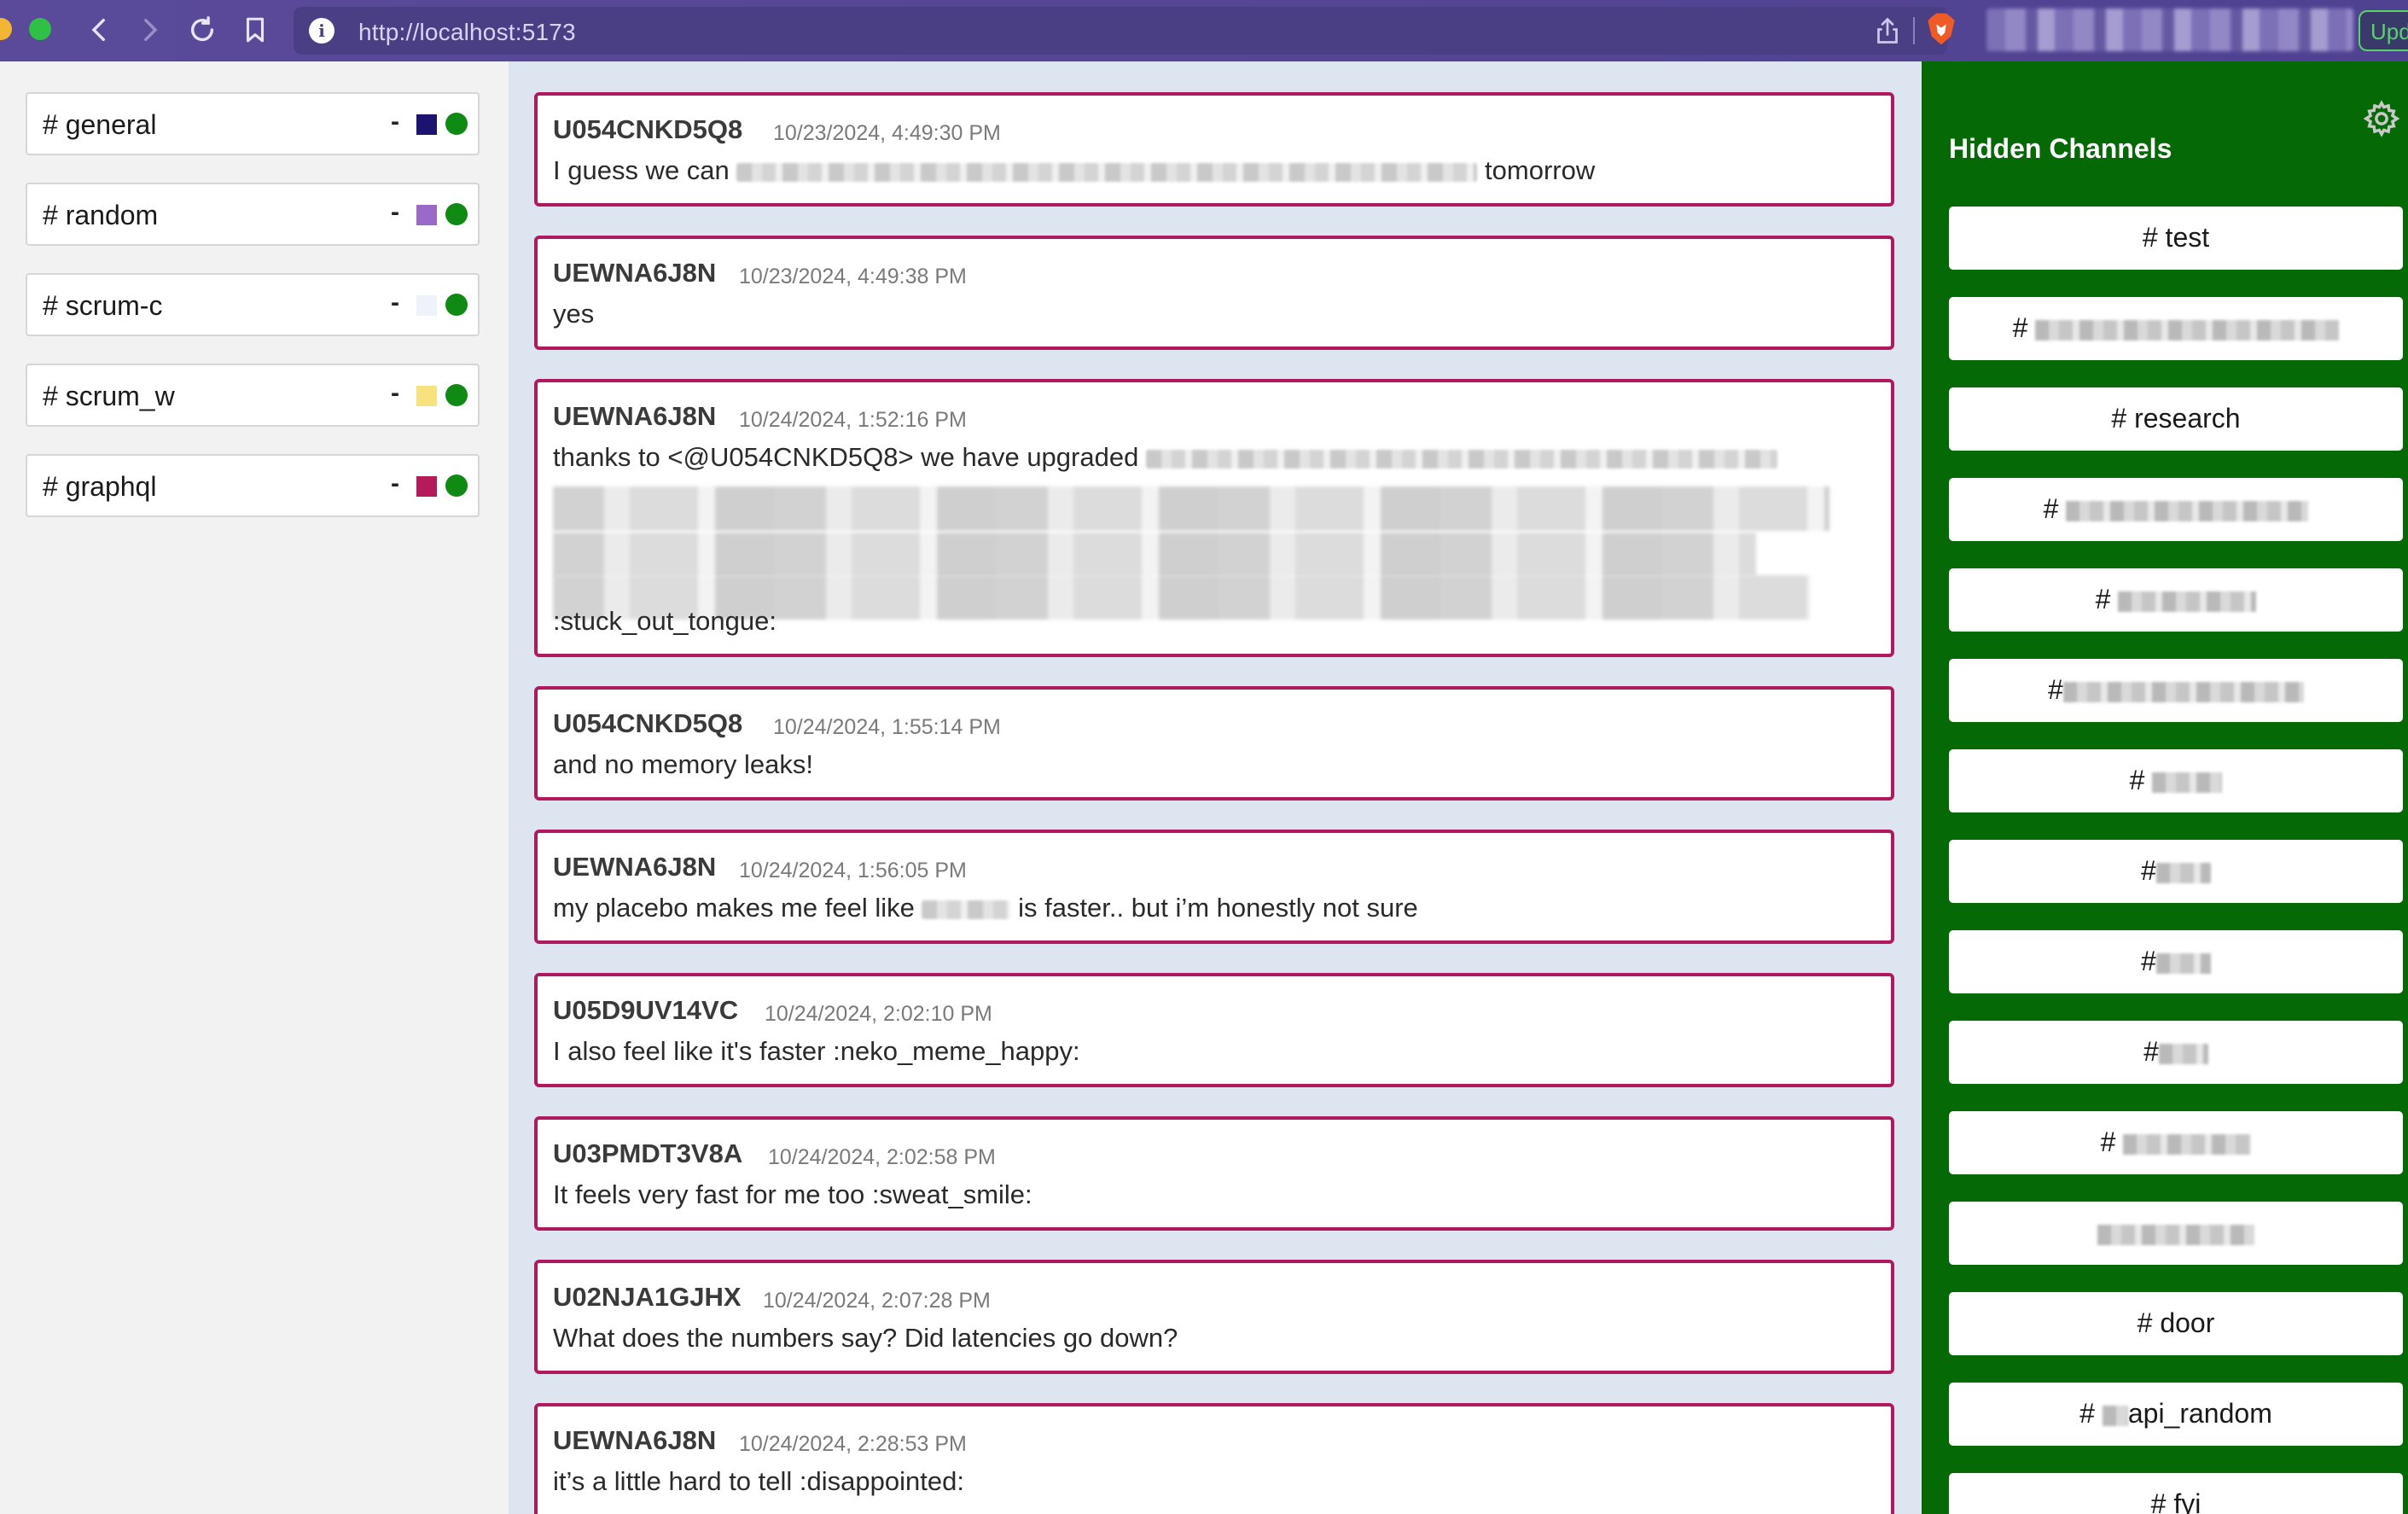 This screenshot has height=1514, width=2408. I want to click on hidden-channel-item, so click(2176, 1233).